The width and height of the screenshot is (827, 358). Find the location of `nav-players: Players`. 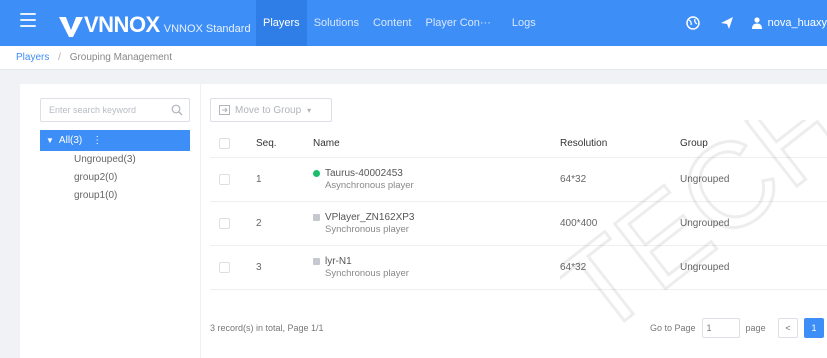

nav-players: Players is located at coordinates (281, 23).